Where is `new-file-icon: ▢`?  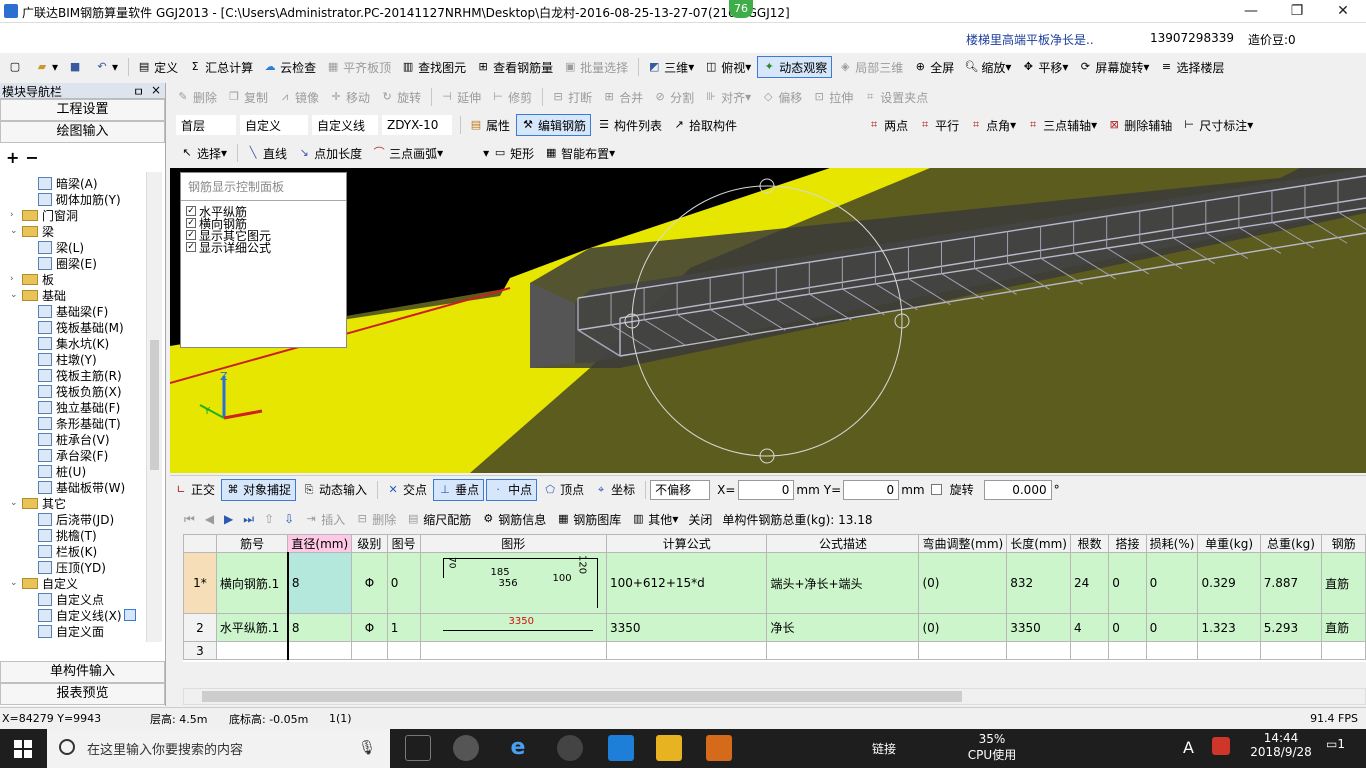
new-file-icon: ▢ is located at coordinates (16, 67).